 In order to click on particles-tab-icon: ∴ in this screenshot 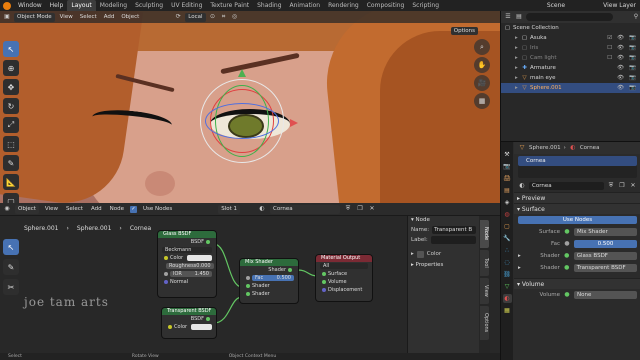, I will do `click(507, 250)`.